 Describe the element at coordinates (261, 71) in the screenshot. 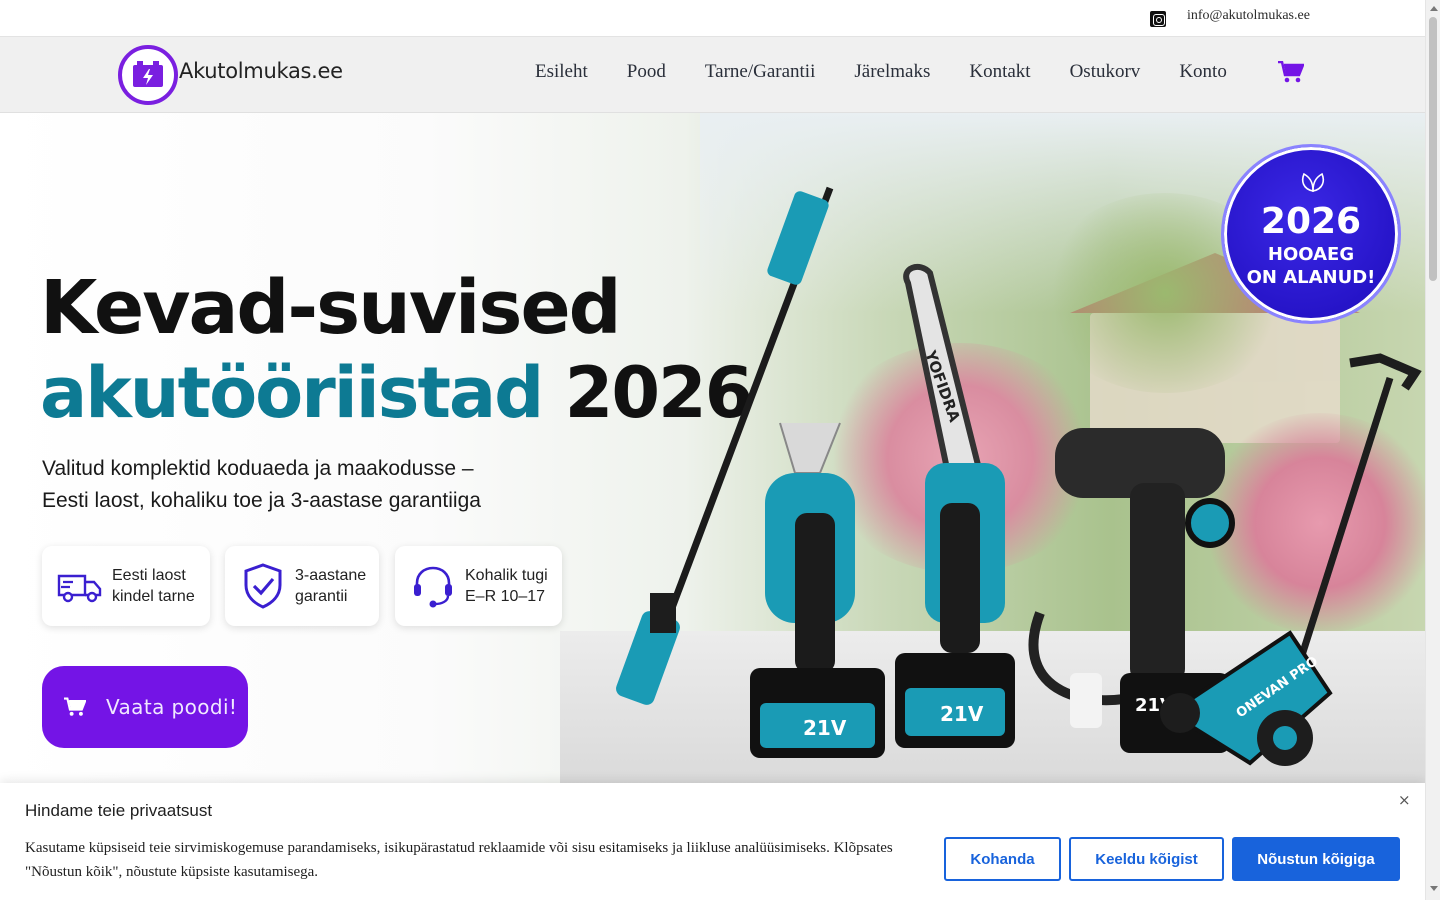

I see `logo-text: Akutolmukas.ee` at that location.